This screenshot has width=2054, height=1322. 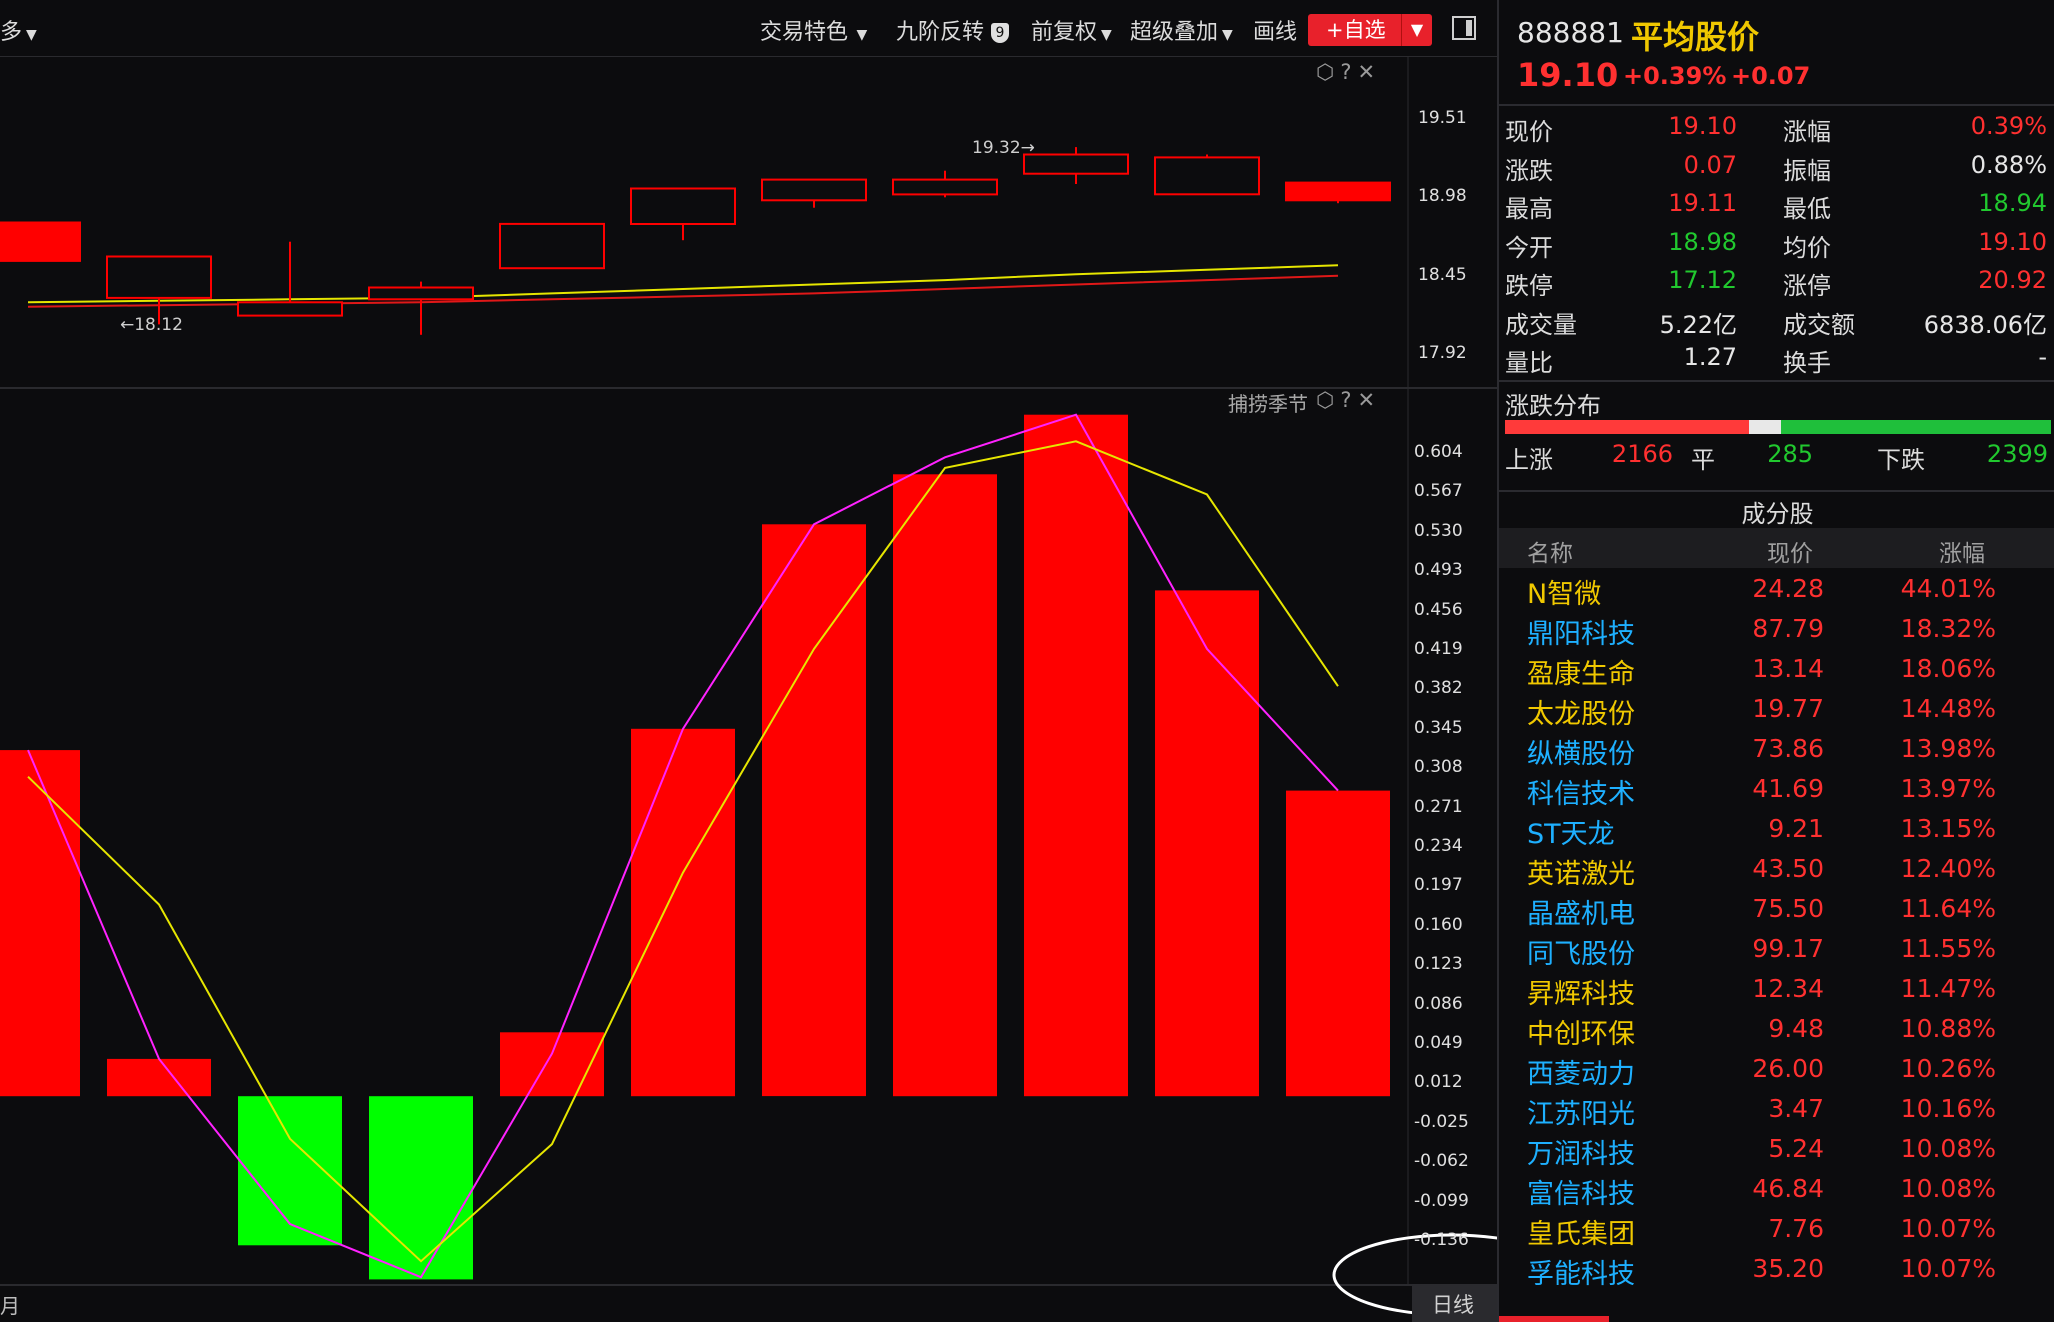 I want to click on stock-row-pct: 11.64%, so click(x=1948, y=908).